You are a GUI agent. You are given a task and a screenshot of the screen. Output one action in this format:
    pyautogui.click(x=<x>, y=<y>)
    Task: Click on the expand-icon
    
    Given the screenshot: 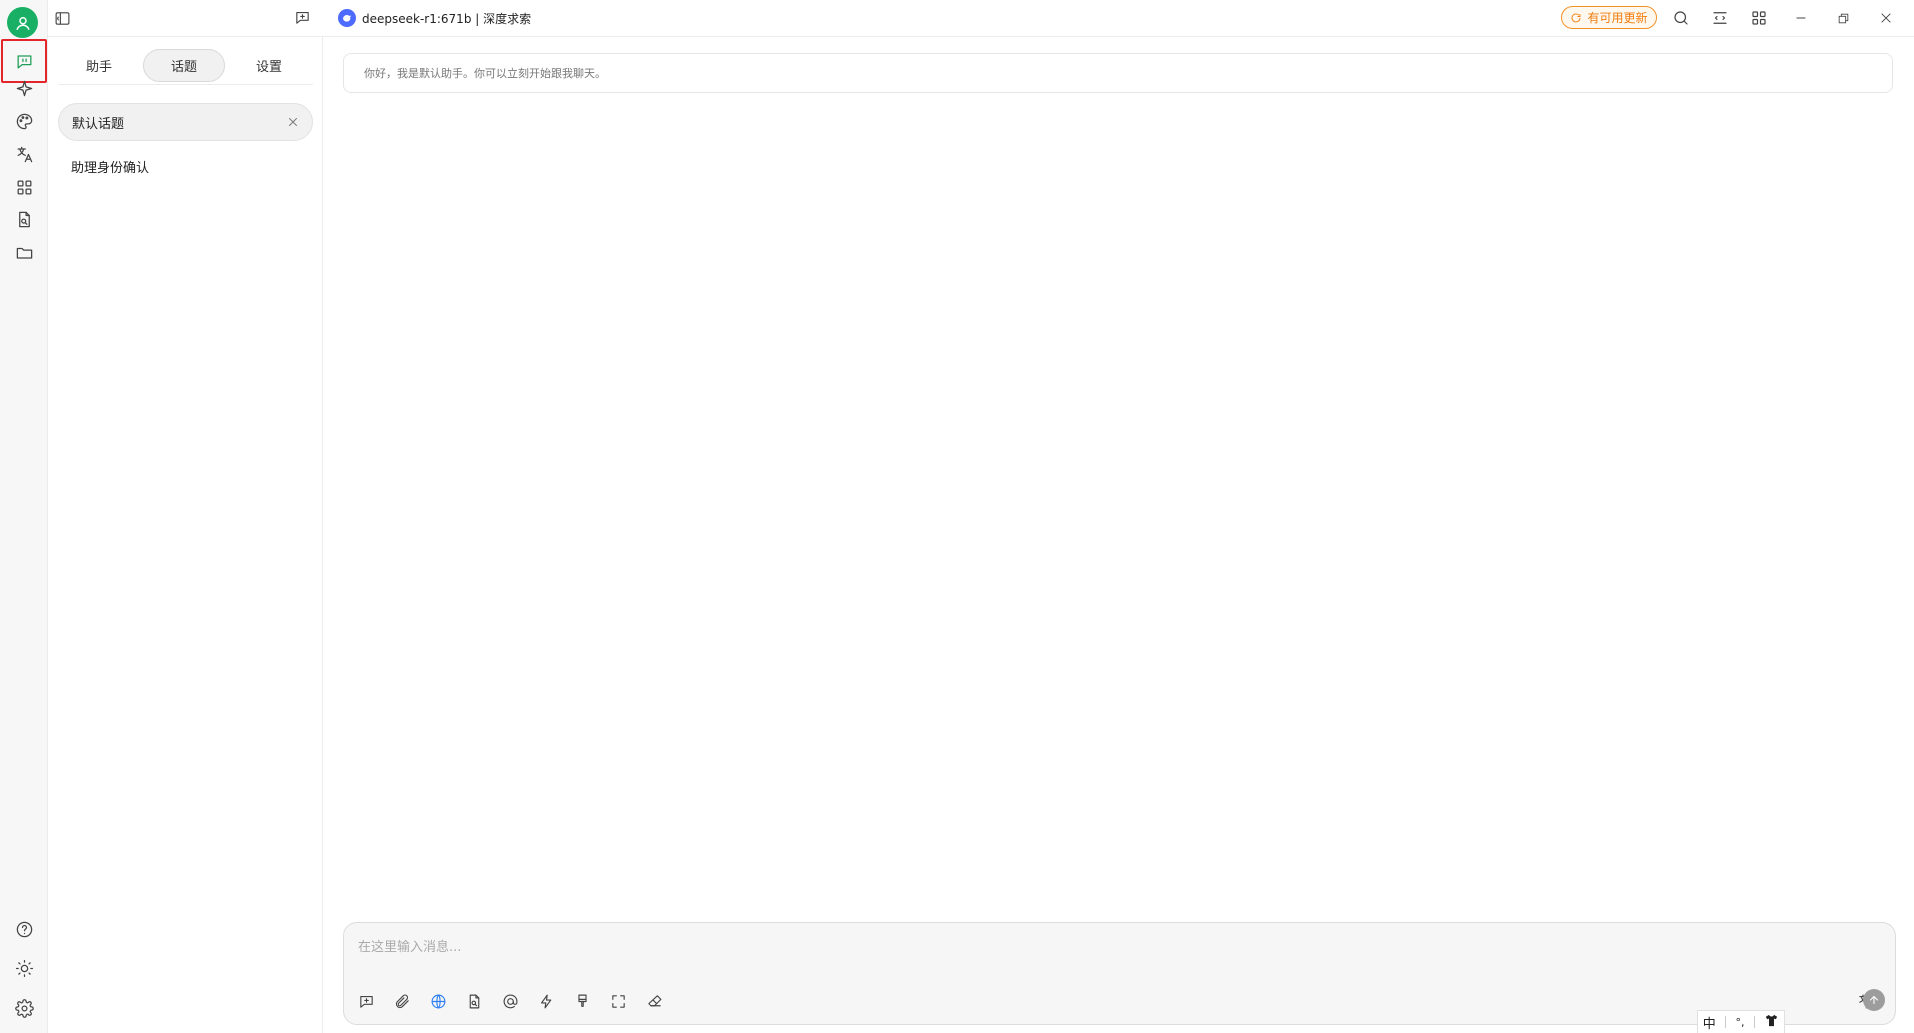 What is the action you would take?
    pyautogui.click(x=618, y=1001)
    